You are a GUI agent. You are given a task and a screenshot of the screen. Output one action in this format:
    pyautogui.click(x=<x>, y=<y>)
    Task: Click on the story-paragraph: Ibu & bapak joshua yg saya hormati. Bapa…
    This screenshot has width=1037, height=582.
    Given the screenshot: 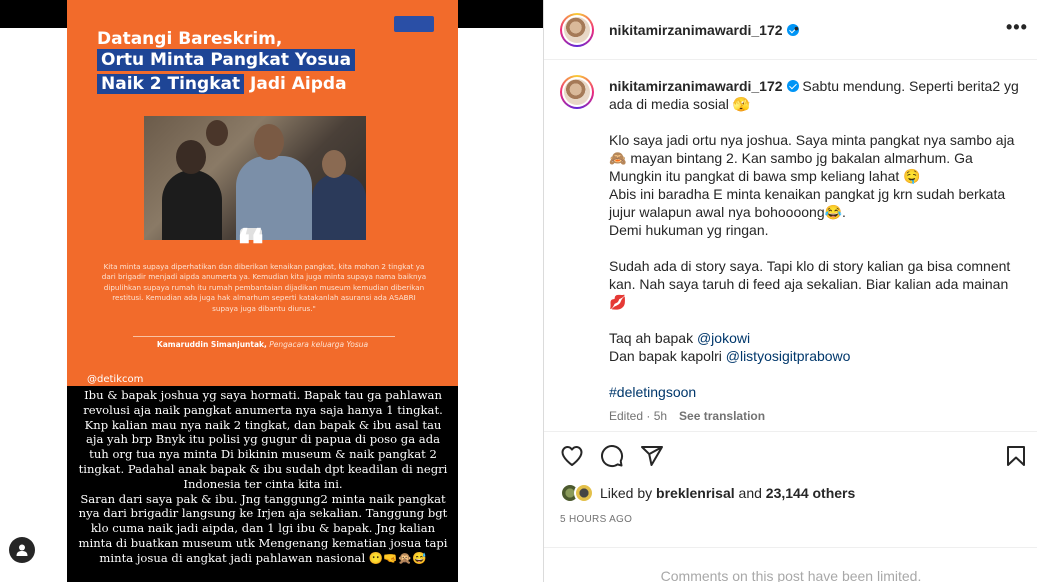 What is the action you would take?
    pyautogui.click(x=263, y=439)
    